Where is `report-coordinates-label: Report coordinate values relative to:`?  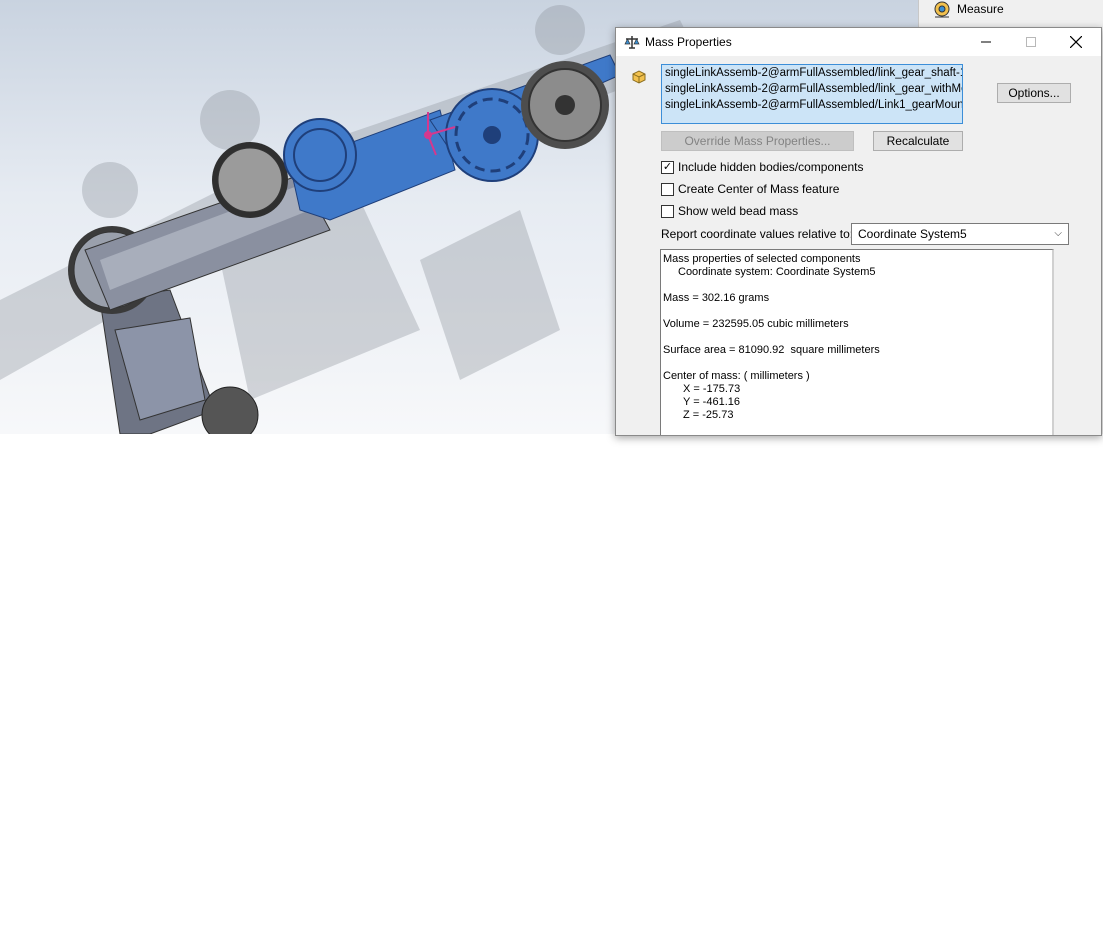 report-coordinates-label: Report coordinate values relative to: is located at coordinates (757, 234).